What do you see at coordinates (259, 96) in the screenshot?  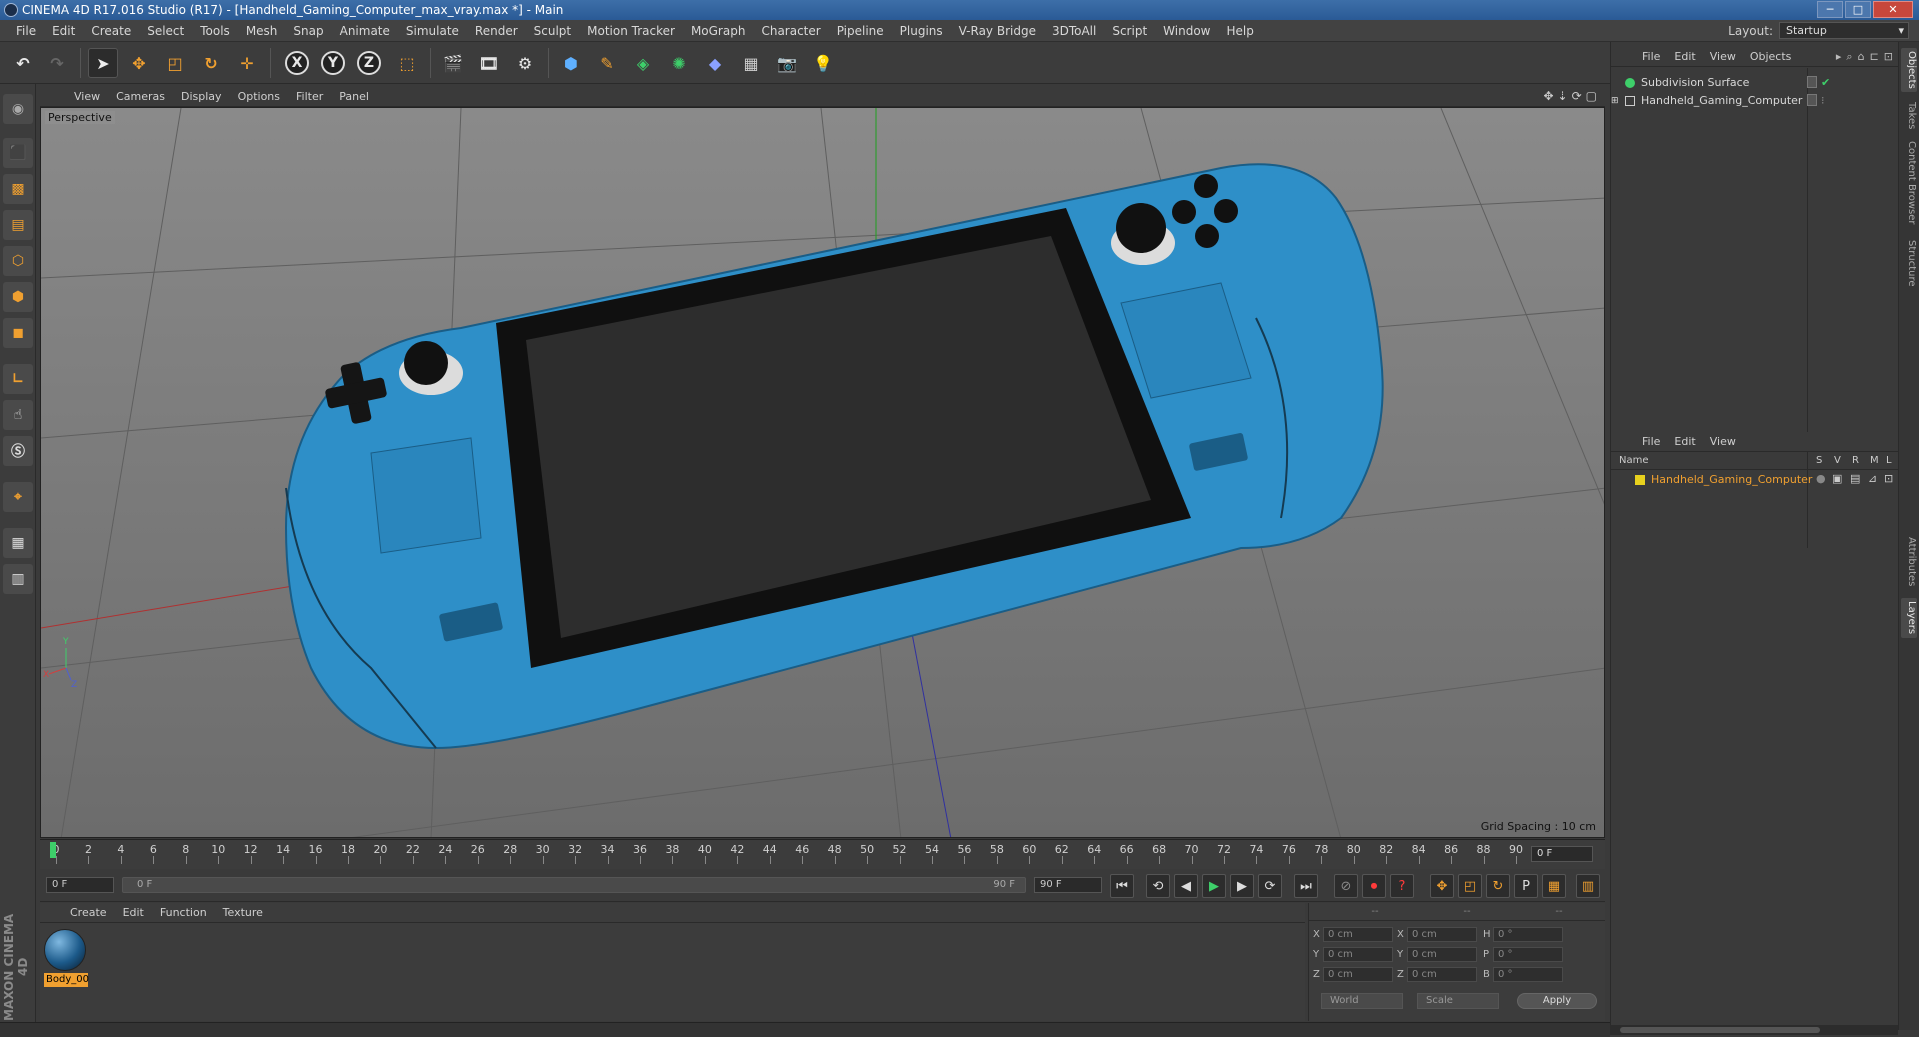 I see `viewport-menu-options: Options` at bounding box center [259, 96].